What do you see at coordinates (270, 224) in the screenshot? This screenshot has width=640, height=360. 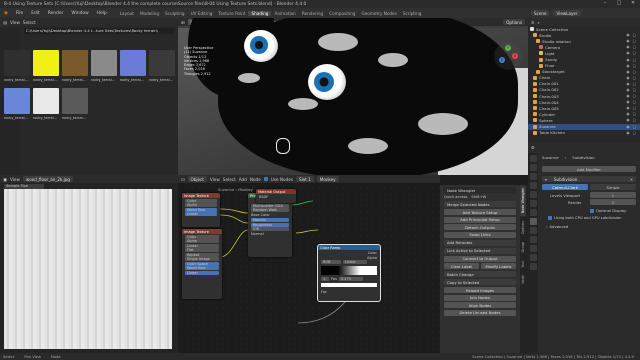 I see `node-field: Roughness` at bounding box center [270, 224].